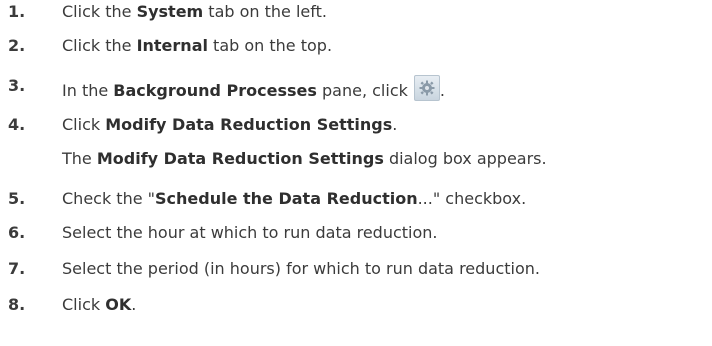 The height and width of the screenshot is (346, 712). What do you see at coordinates (270, 45) in the screenshot?
I see `step-text-post: tab on the top.` at bounding box center [270, 45].